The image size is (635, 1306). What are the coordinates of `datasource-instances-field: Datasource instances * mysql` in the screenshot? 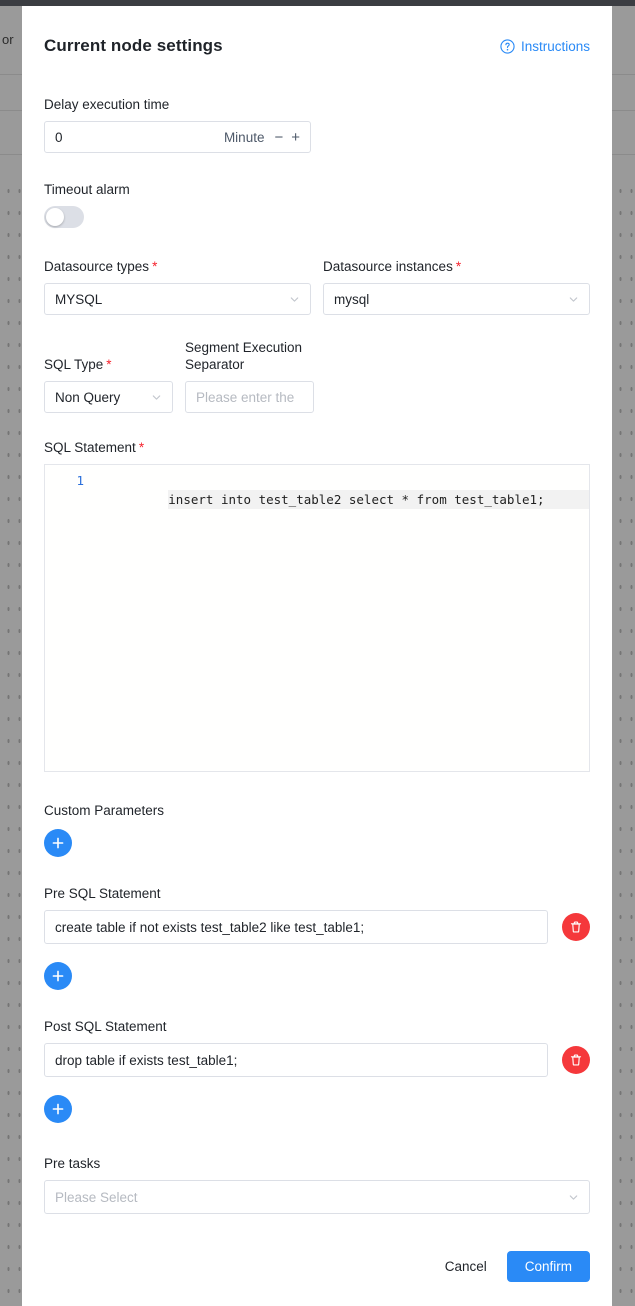 It's located at (456, 286).